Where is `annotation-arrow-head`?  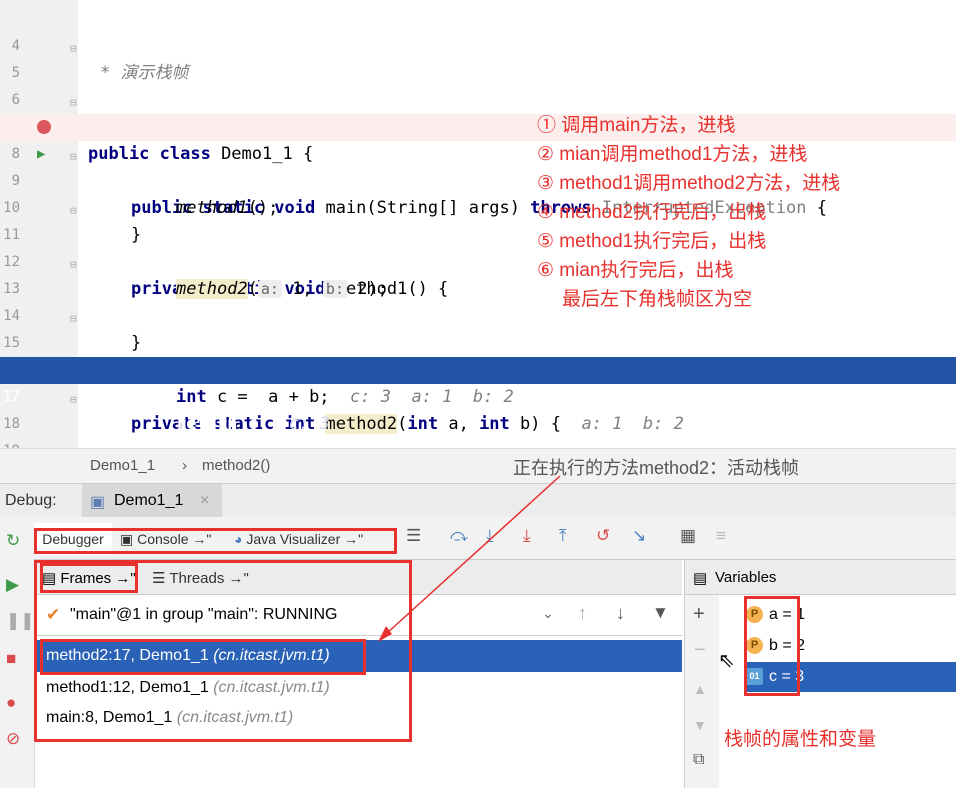
annotation-arrow-head is located at coordinates (385, 634).